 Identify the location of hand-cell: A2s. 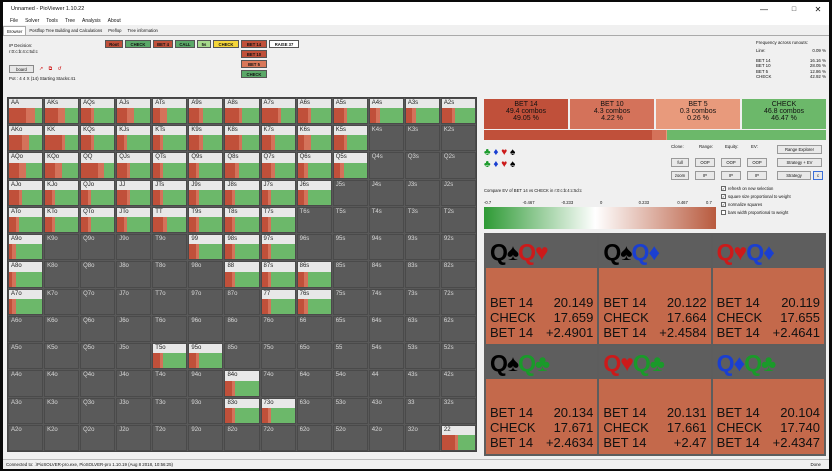
(458, 111).